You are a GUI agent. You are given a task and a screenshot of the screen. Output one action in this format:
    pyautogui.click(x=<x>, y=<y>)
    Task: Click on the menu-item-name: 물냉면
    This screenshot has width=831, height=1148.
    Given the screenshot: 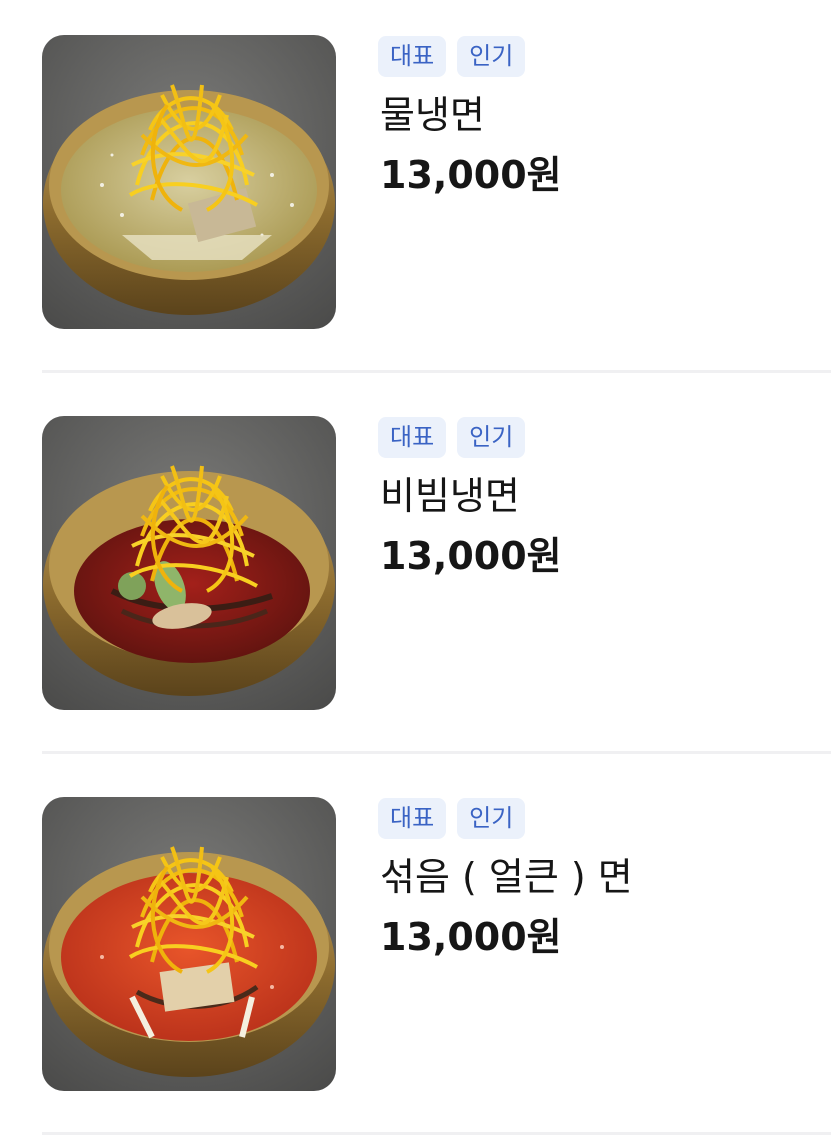 What is the action you would take?
    pyautogui.click(x=432, y=115)
    